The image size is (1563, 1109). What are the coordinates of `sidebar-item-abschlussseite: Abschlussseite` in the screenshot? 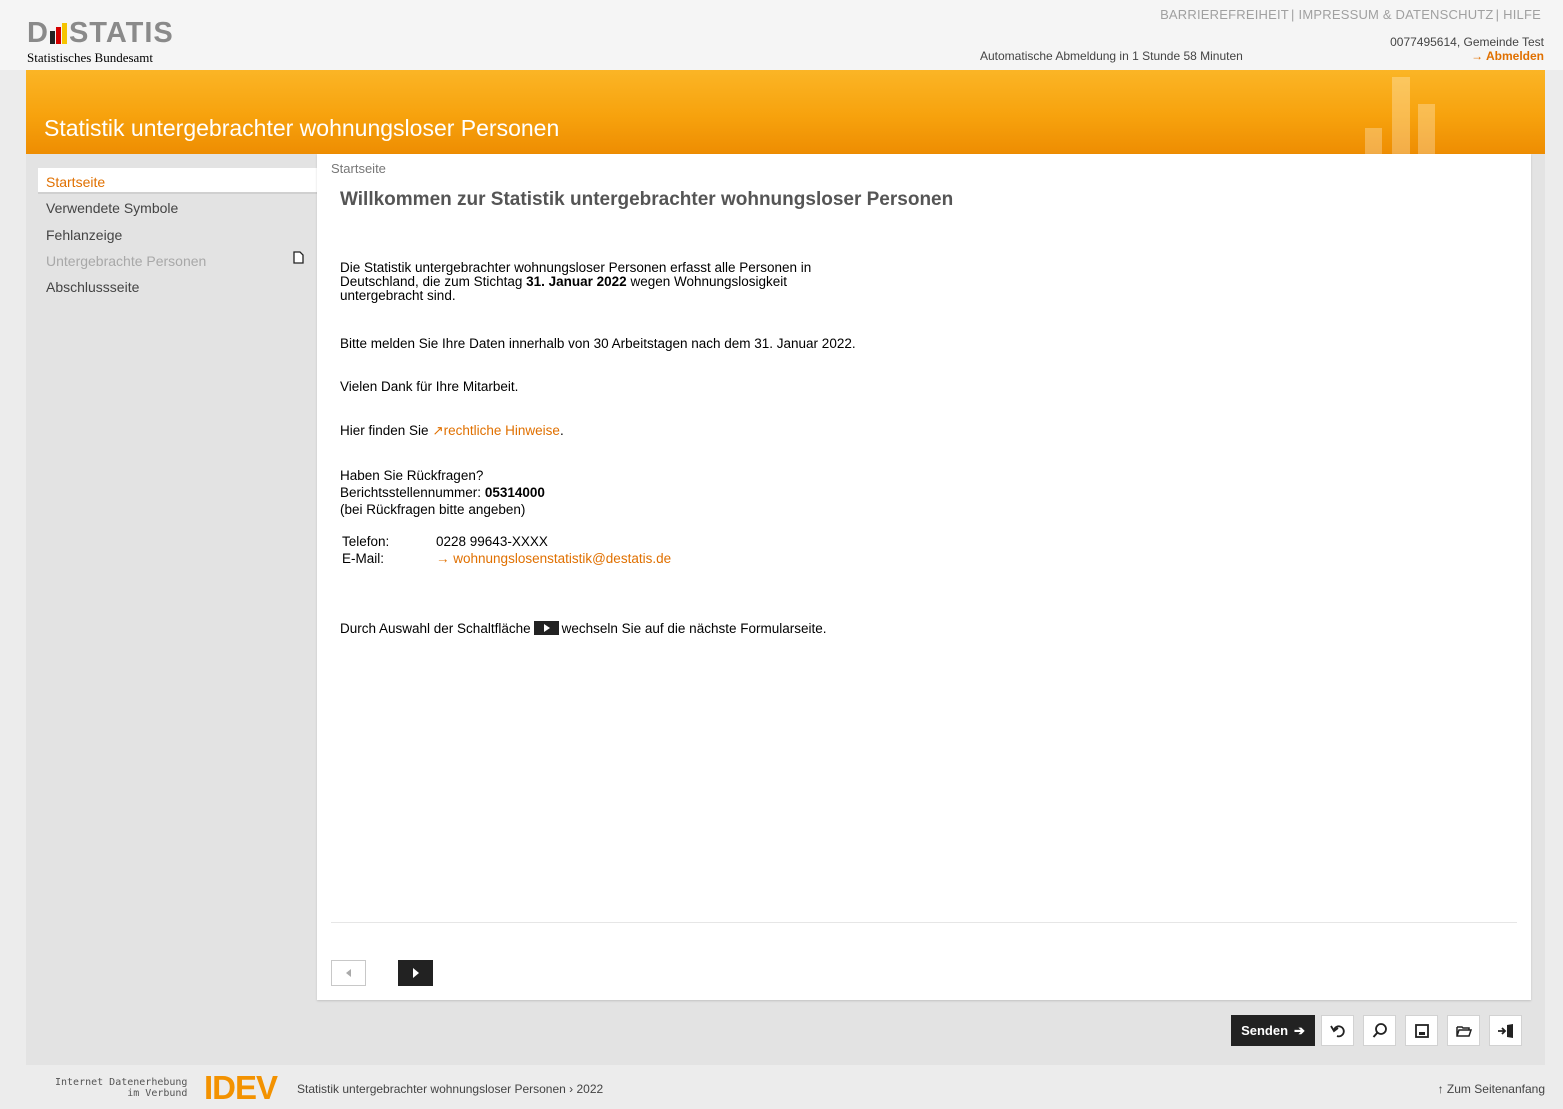 It's located at (177, 286).